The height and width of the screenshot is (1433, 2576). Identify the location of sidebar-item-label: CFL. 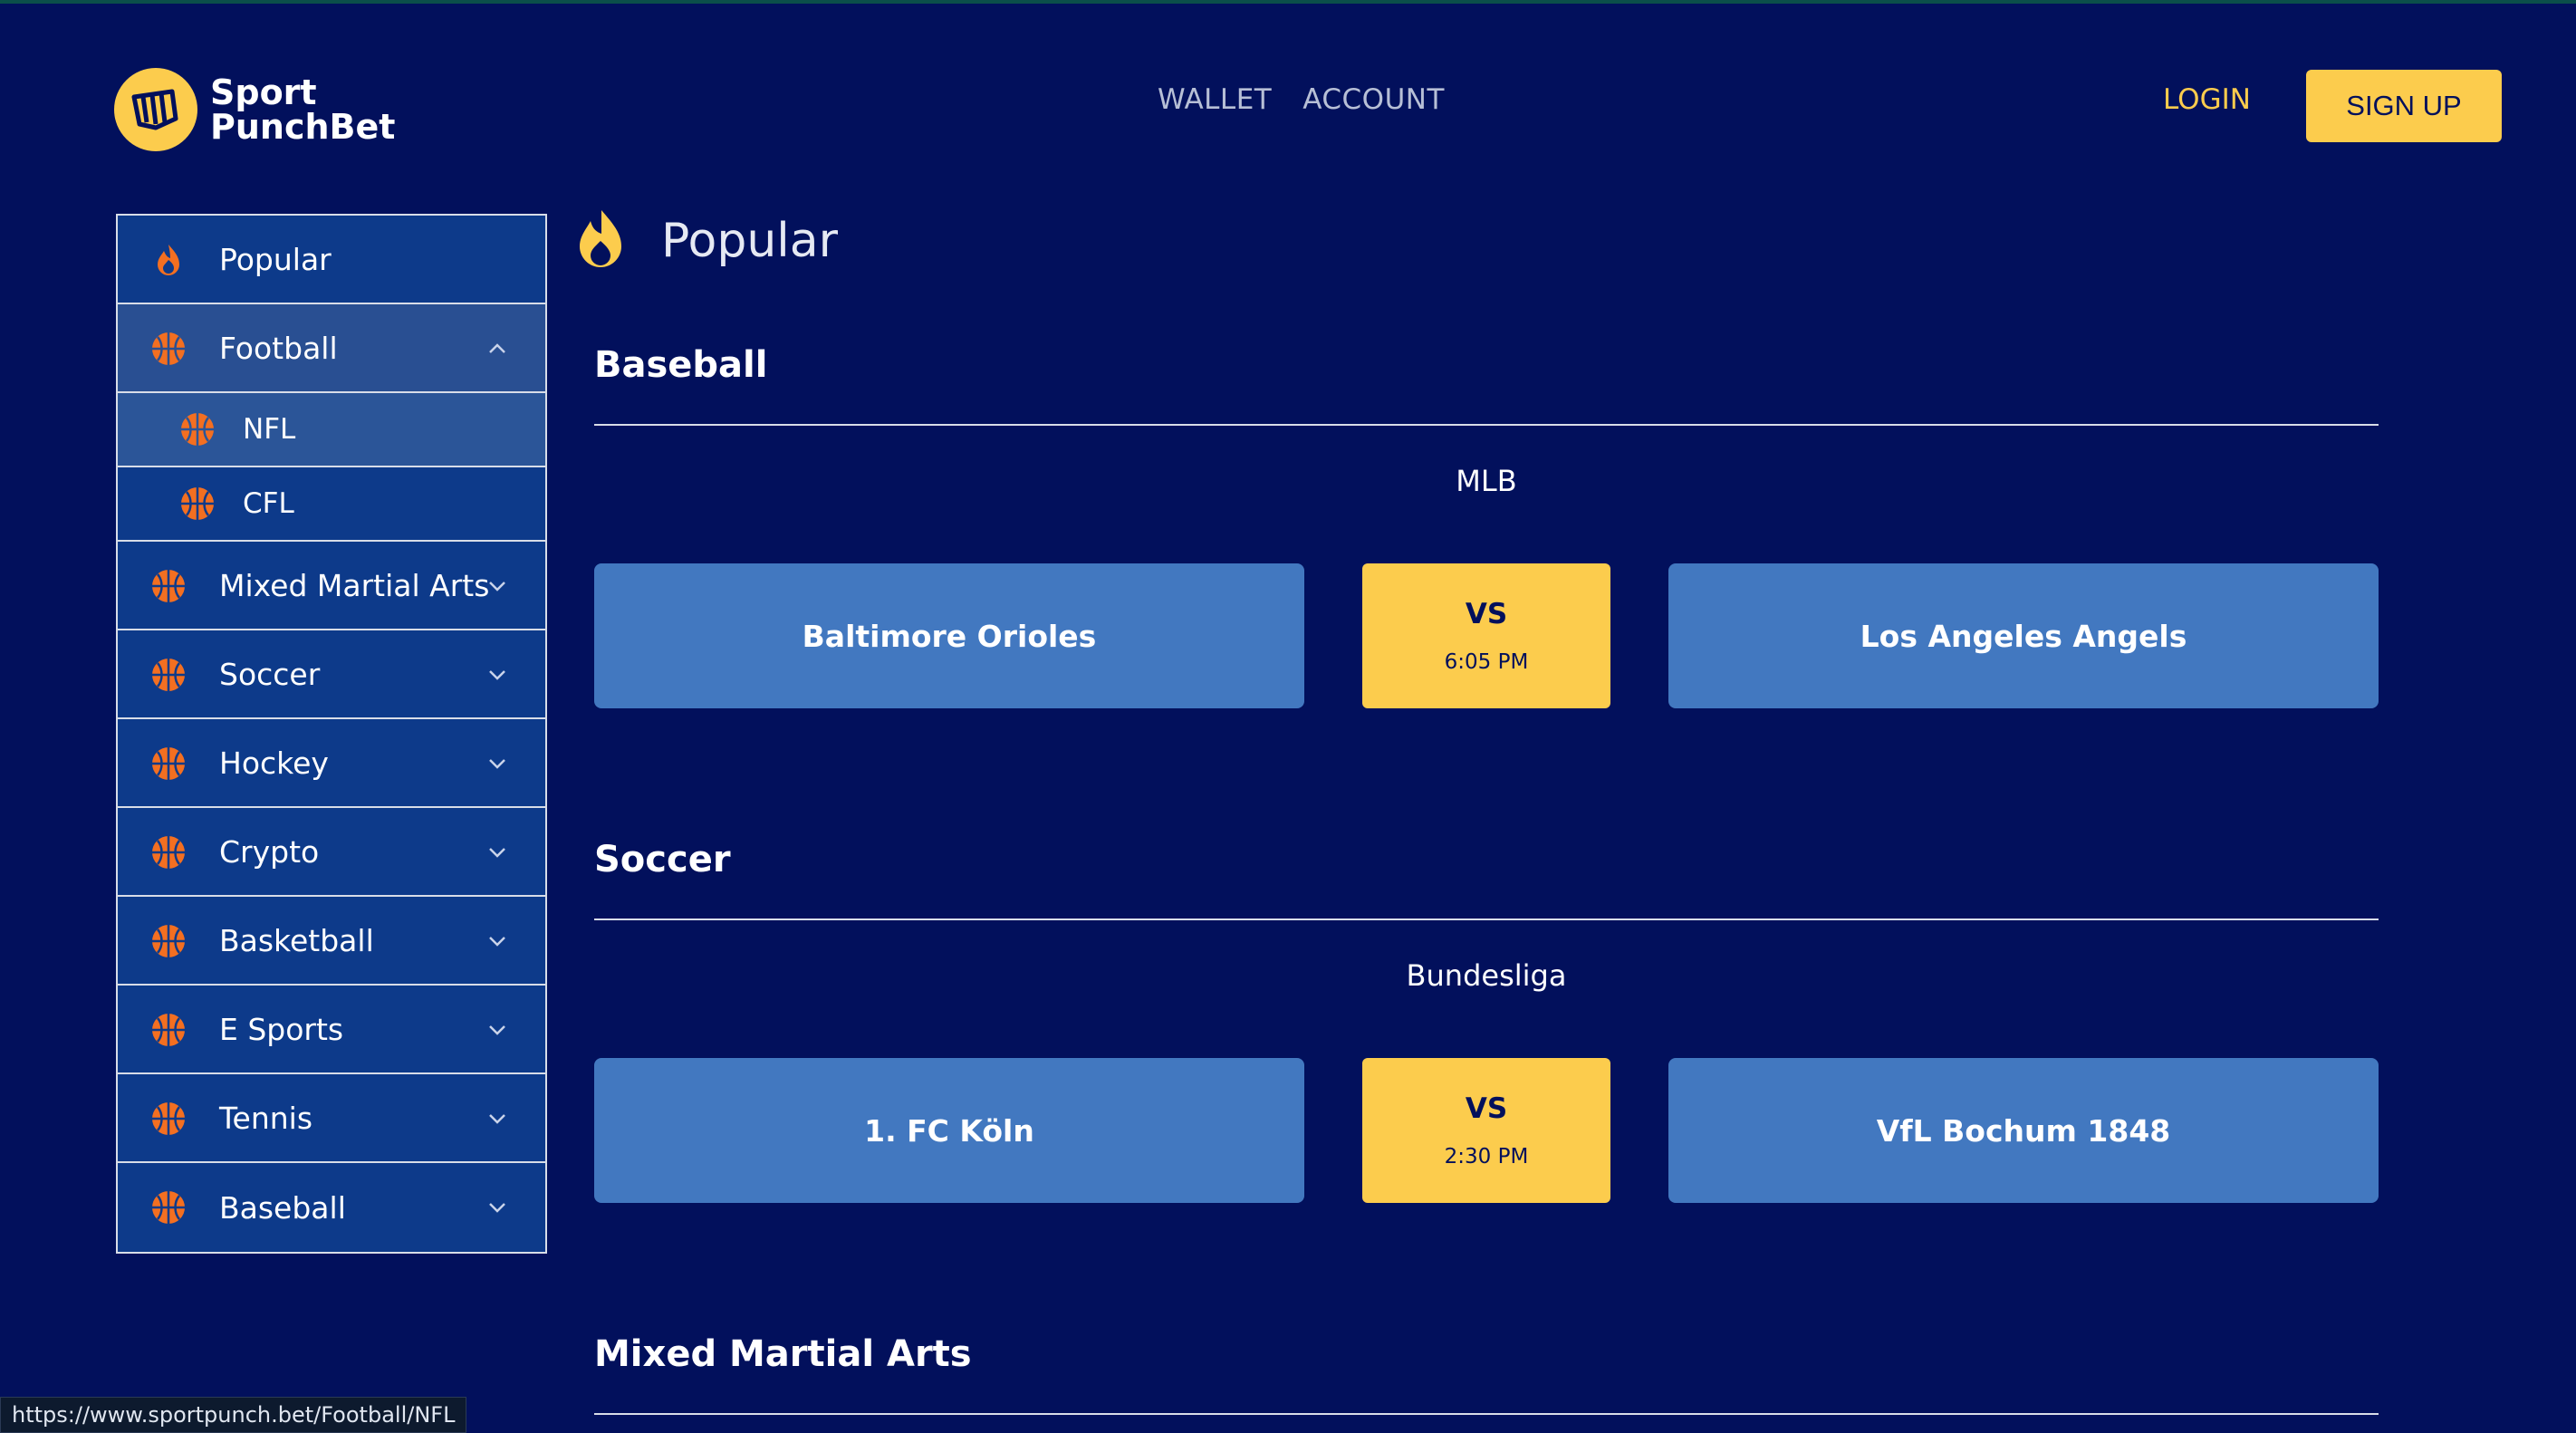
(268, 503).